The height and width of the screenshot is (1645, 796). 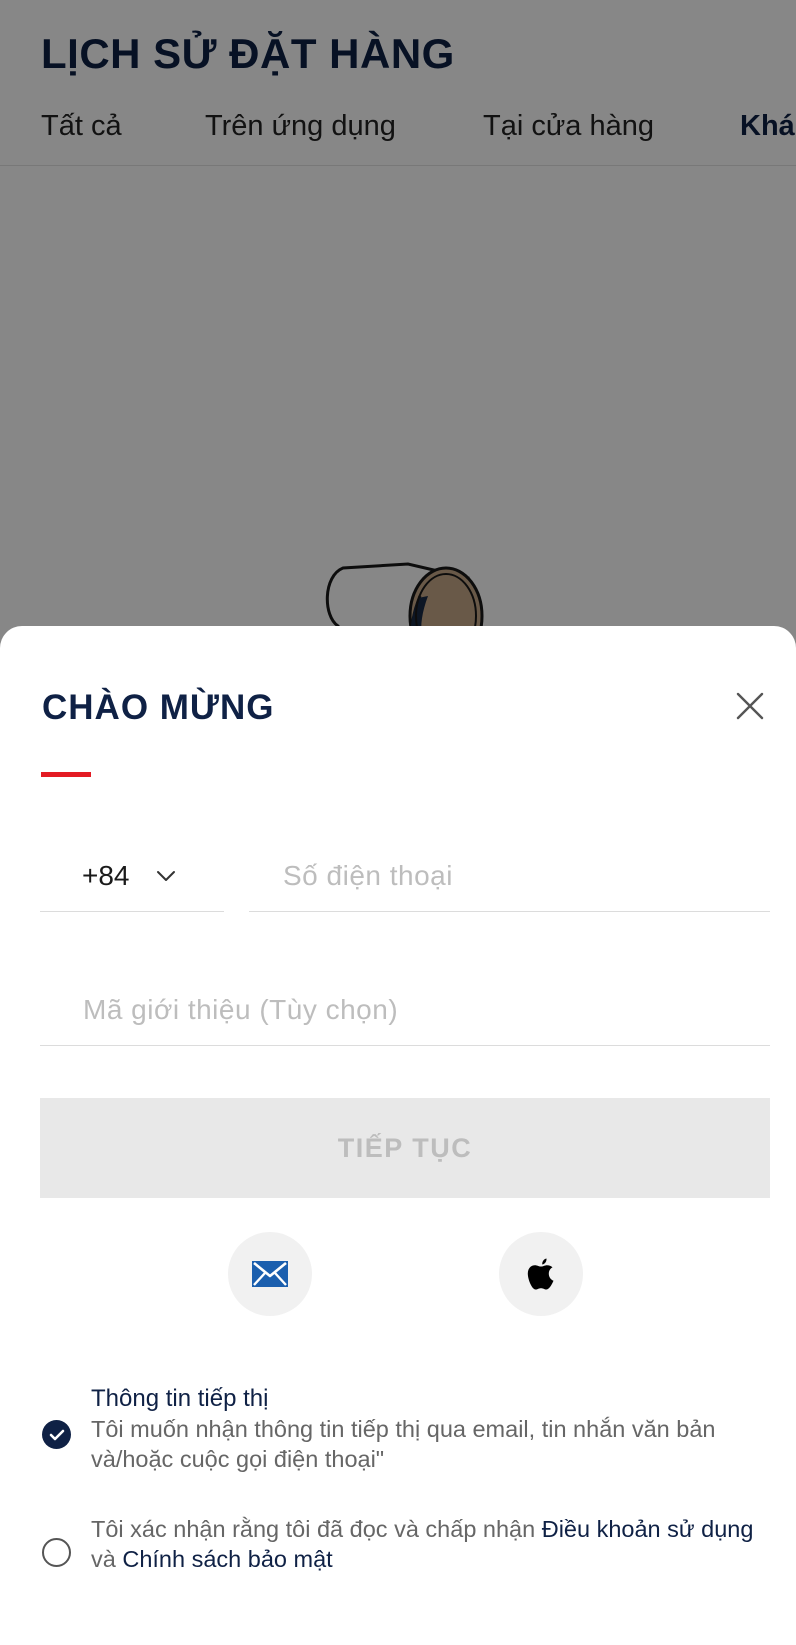 I want to click on country-code-select: +84, so click(x=132, y=876).